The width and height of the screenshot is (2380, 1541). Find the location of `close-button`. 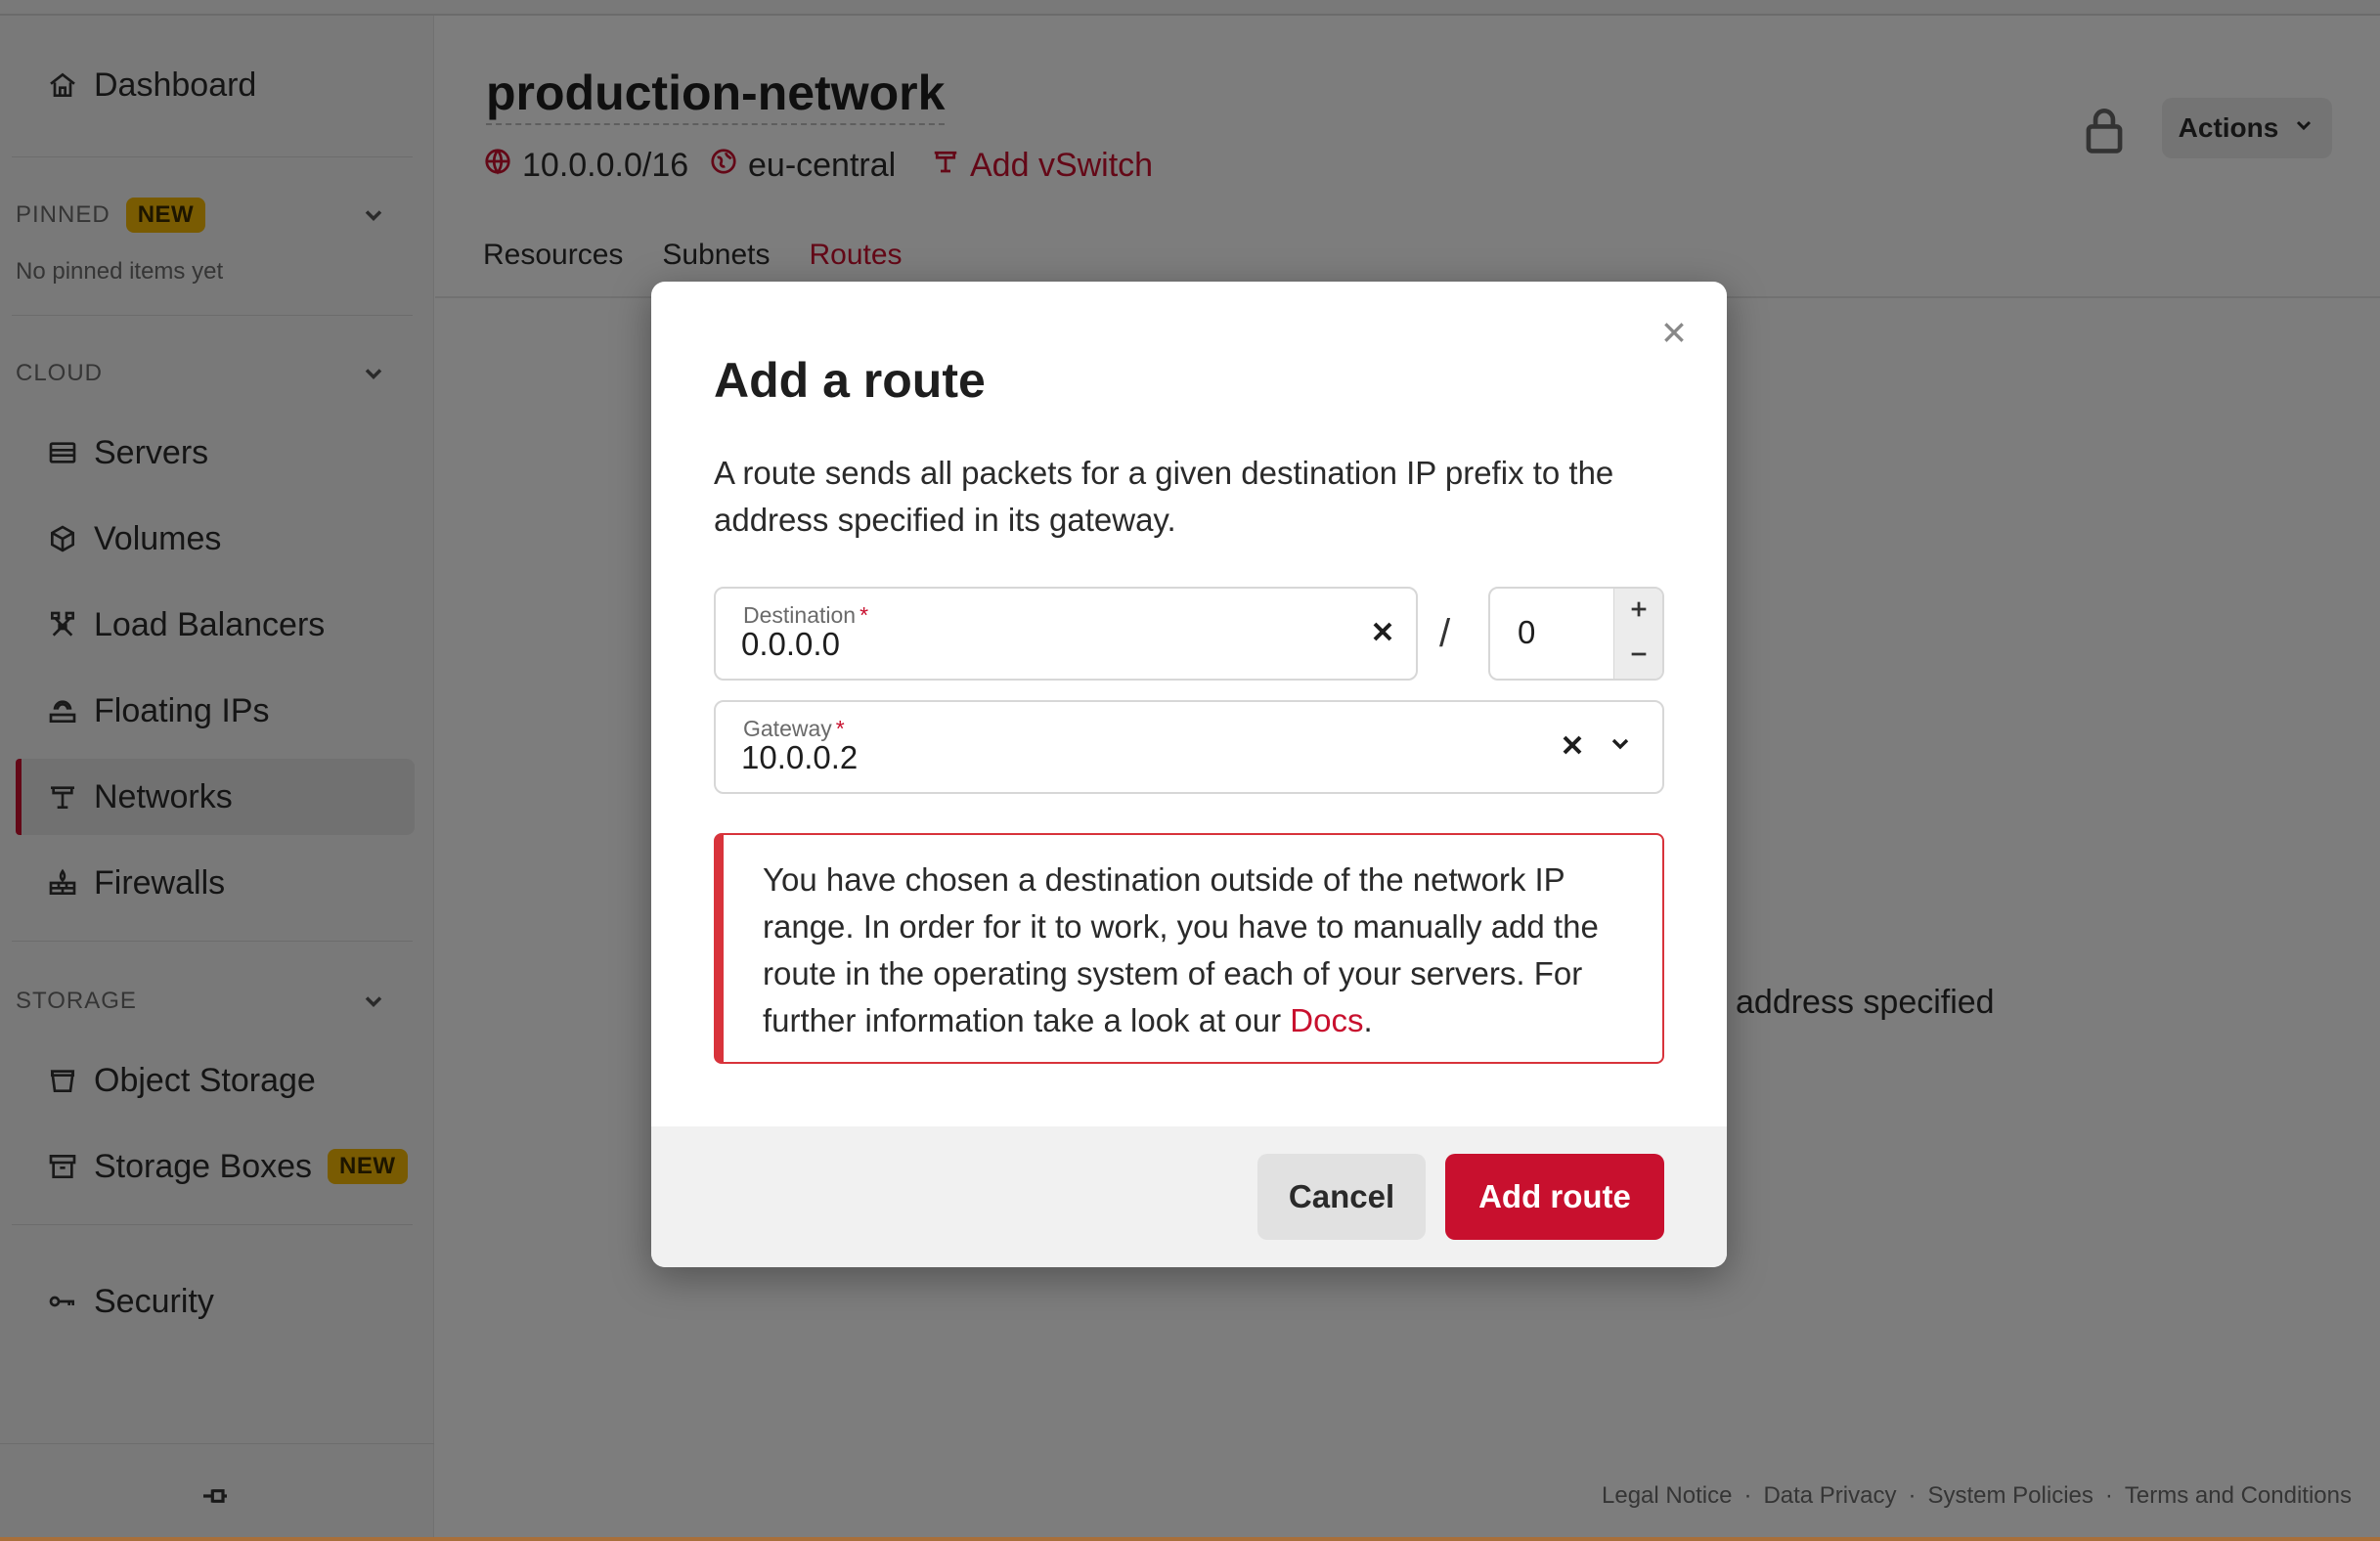

close-button is located at coordinates (1674, 335).